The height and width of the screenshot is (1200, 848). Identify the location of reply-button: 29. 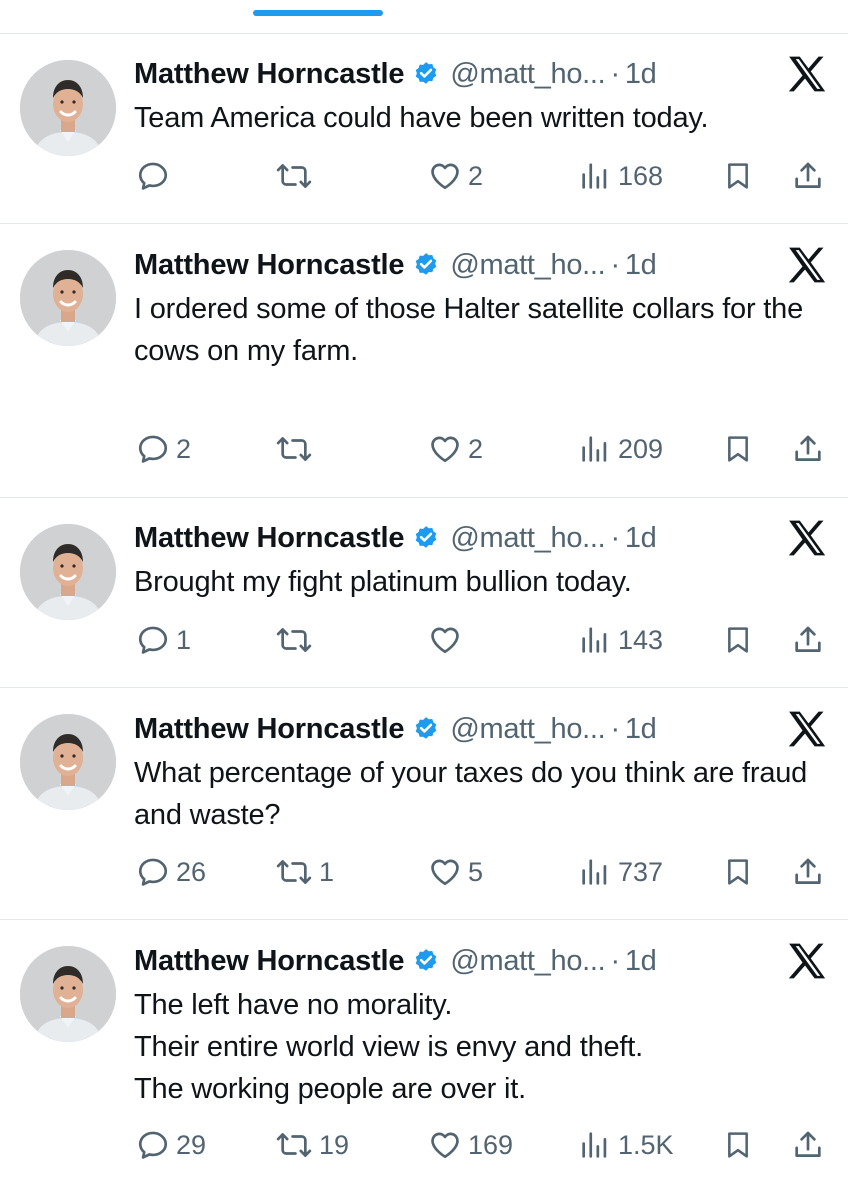
(171, 1145).